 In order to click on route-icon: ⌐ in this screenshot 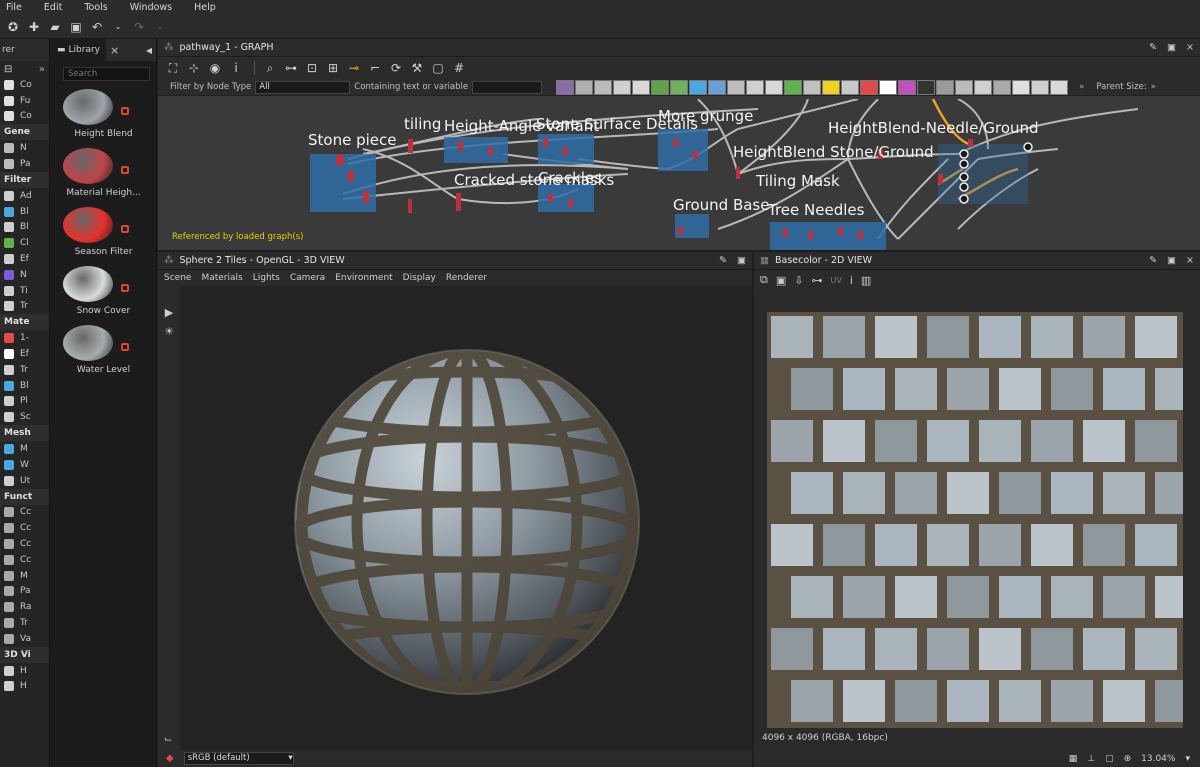, I will do `click(375, 68)`.